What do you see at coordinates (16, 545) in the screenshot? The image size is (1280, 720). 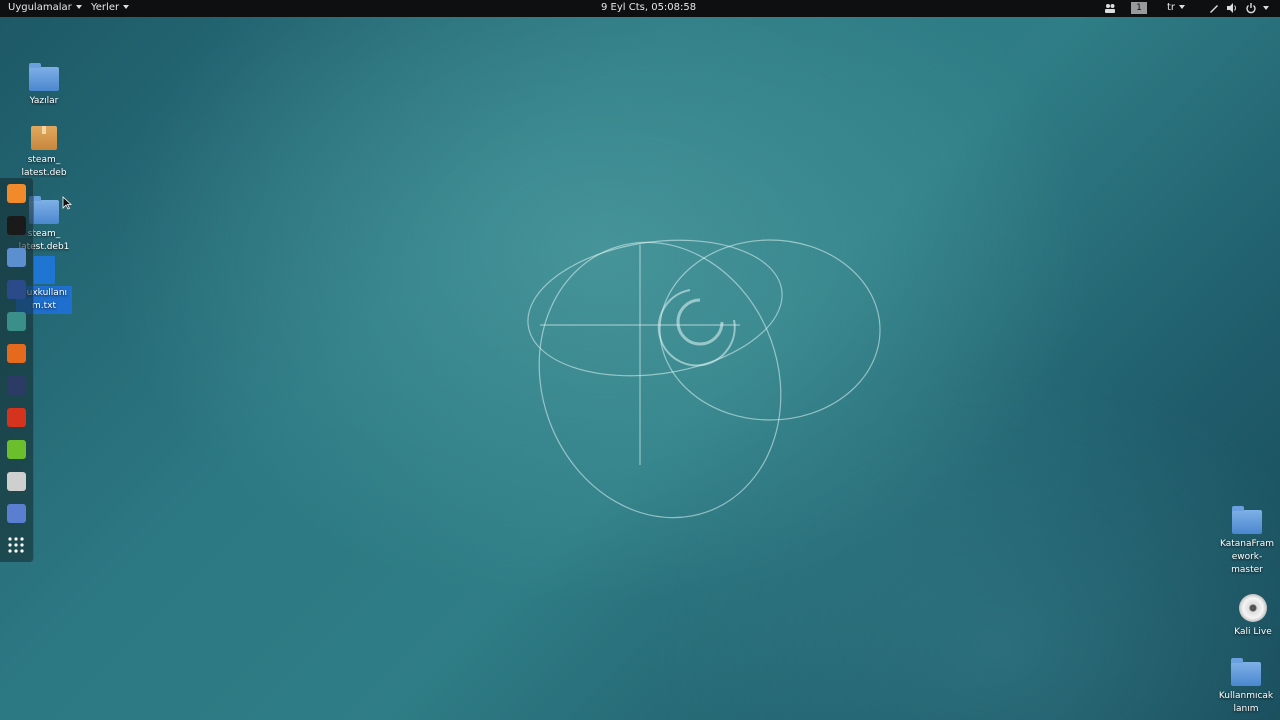 I see `show-apps-icon` at bounding box center [16, 545].